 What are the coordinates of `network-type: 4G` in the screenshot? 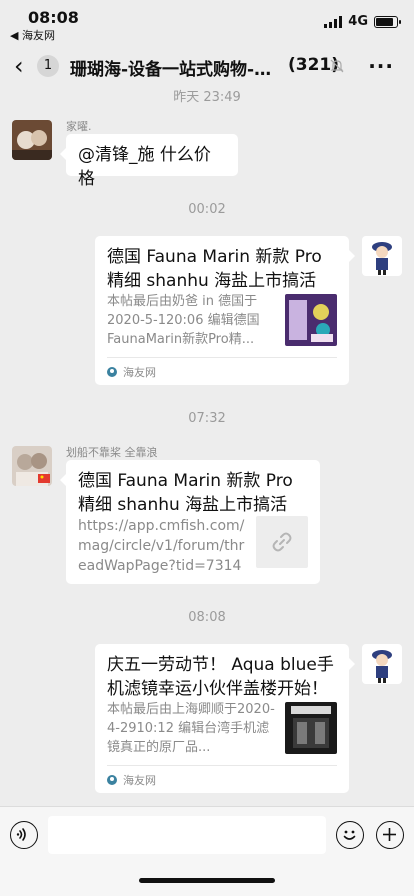 It's located at (358, 21).